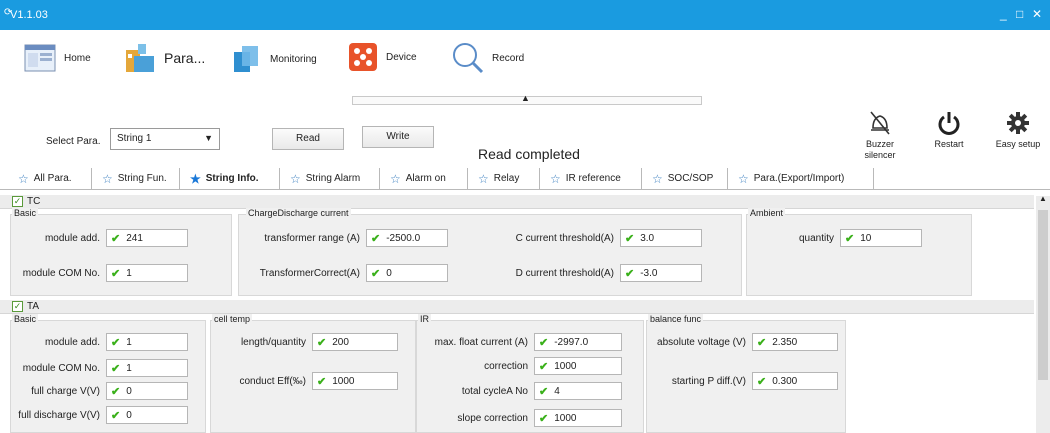 The height and width of the screenshot is (433, 1050). Describe the element at coordinates (121, 255) in the screenshot. I see `tc-basic-panel` at that location.